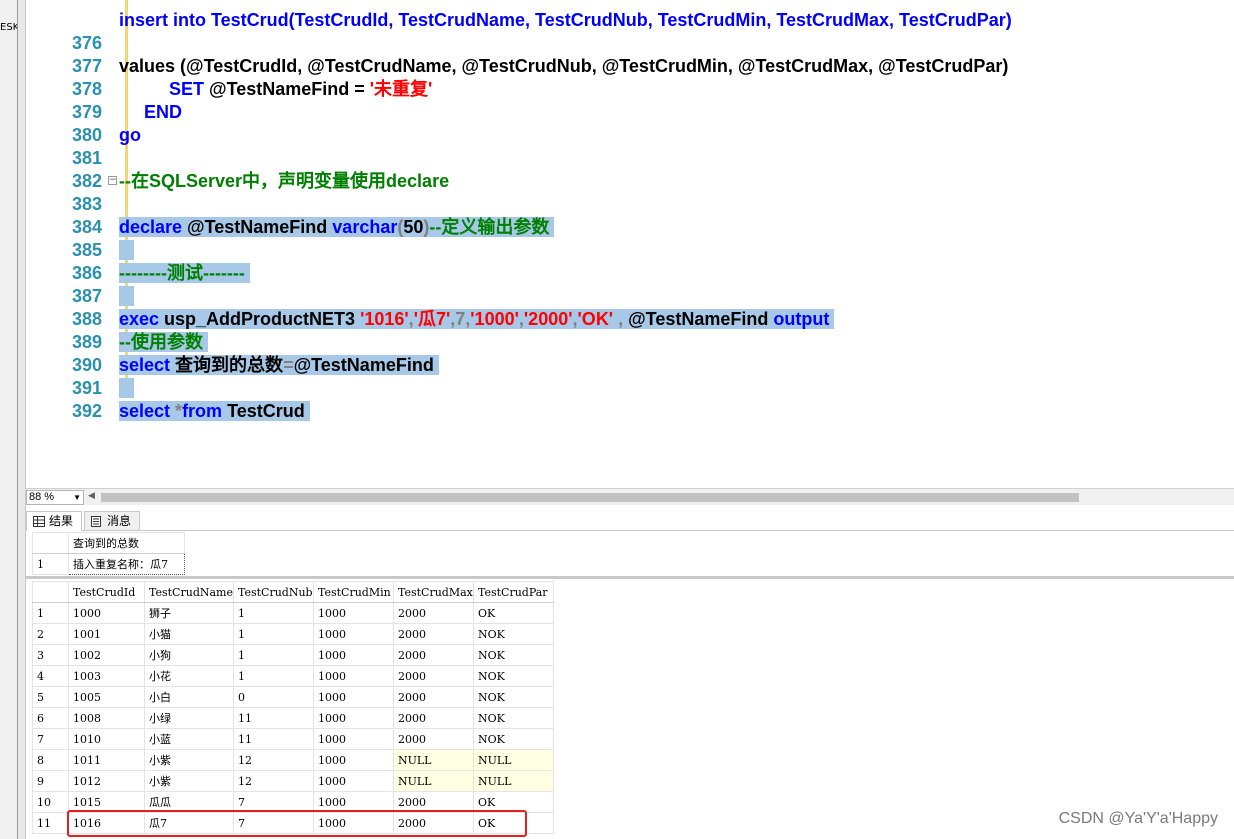 The image size is (1234, 839). I want to click on table-cell: 1002, so click(106, 655).